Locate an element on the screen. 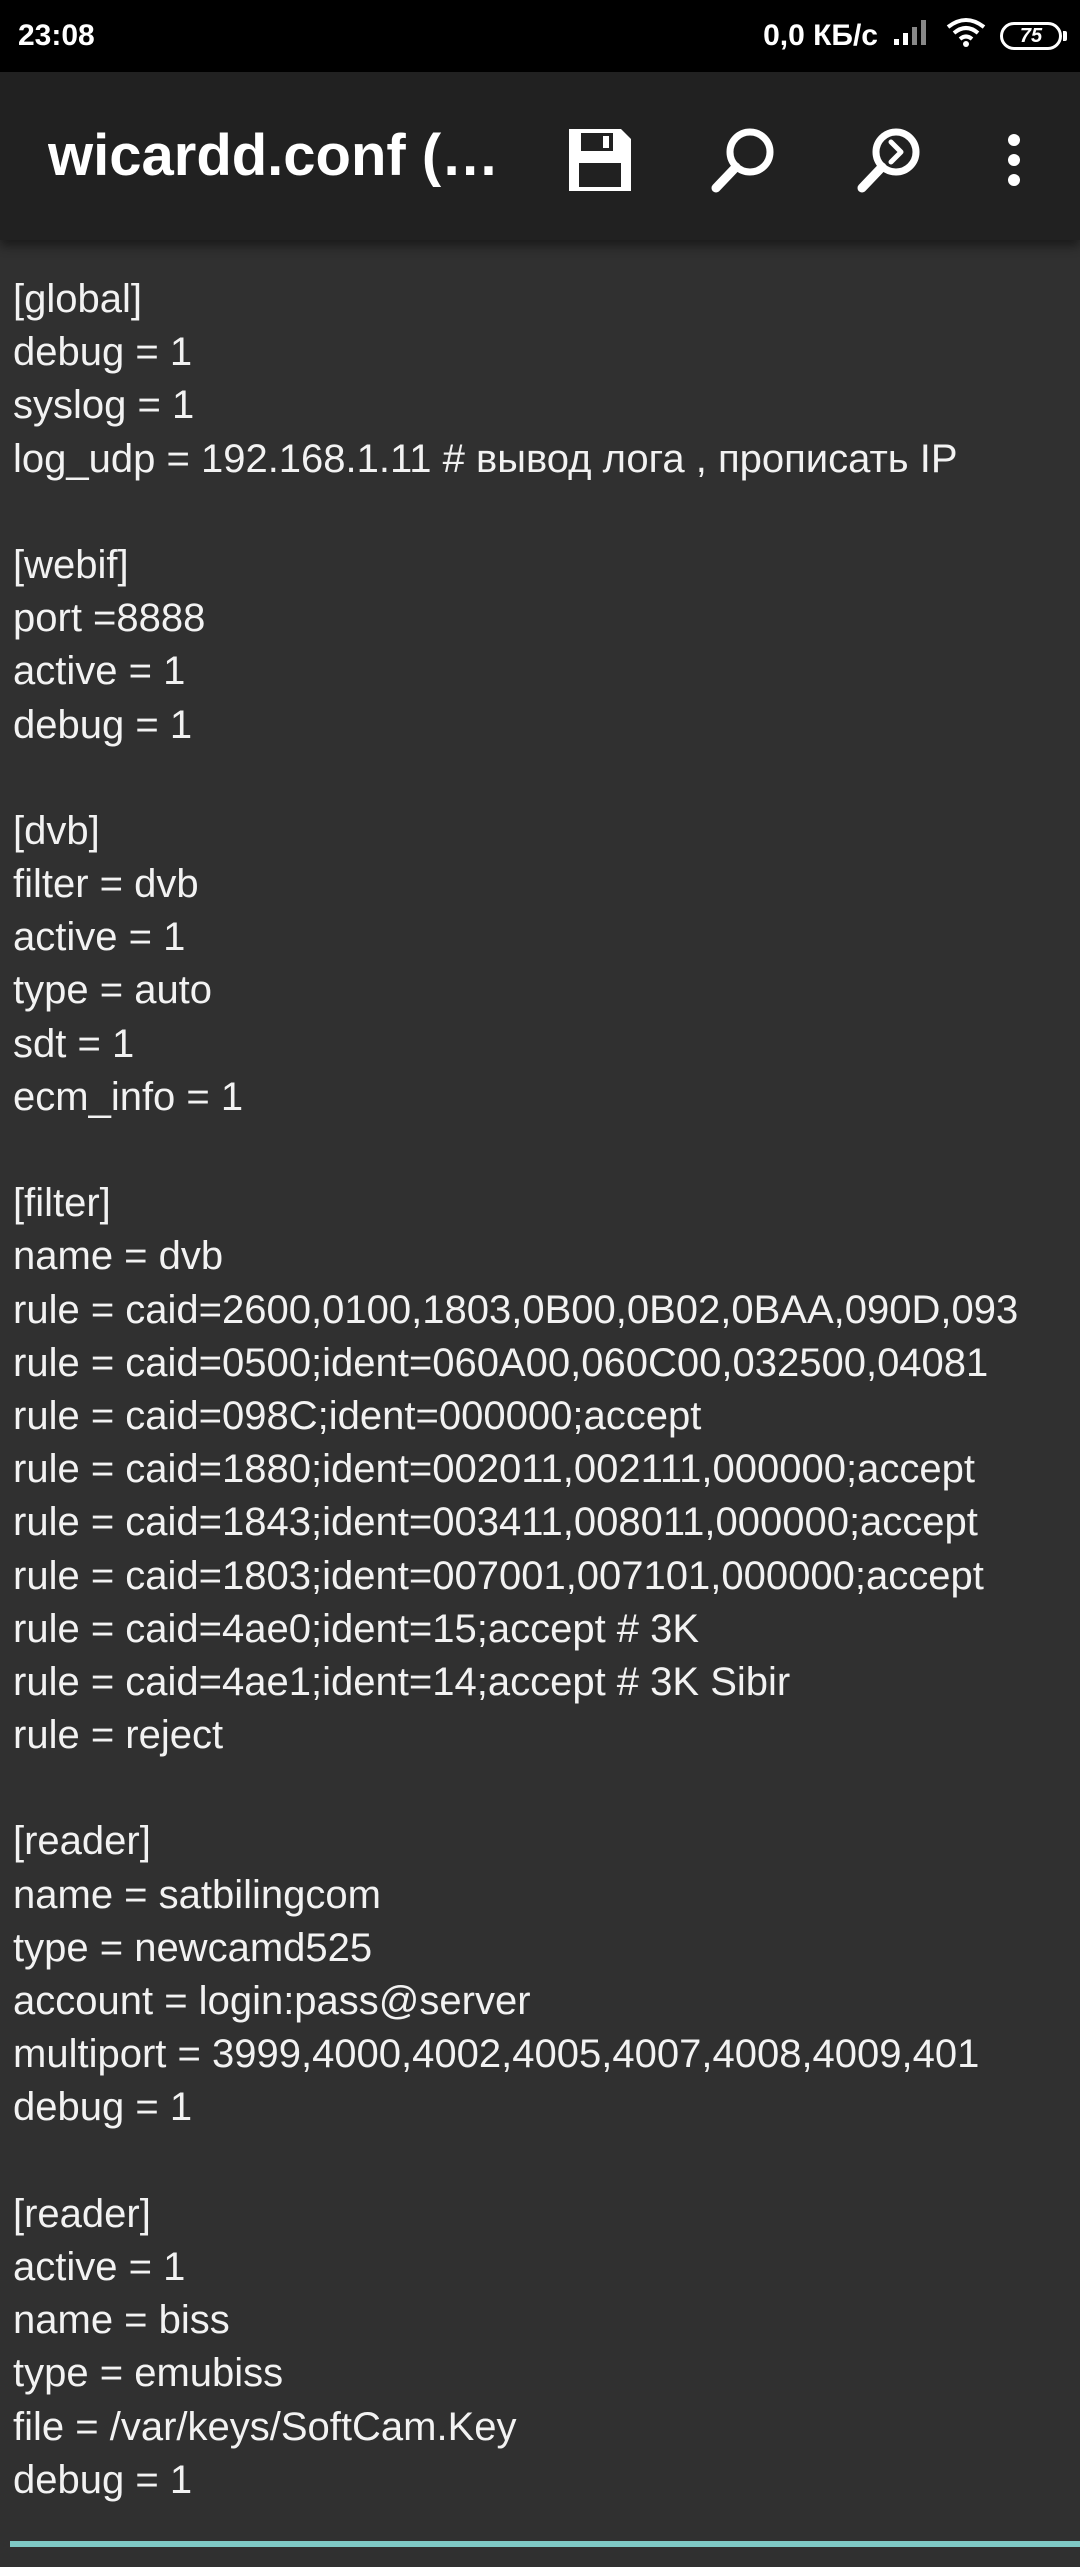 The width and height of the screenshot is (1080, 2567). save-button is located at coordinates (600, 160).